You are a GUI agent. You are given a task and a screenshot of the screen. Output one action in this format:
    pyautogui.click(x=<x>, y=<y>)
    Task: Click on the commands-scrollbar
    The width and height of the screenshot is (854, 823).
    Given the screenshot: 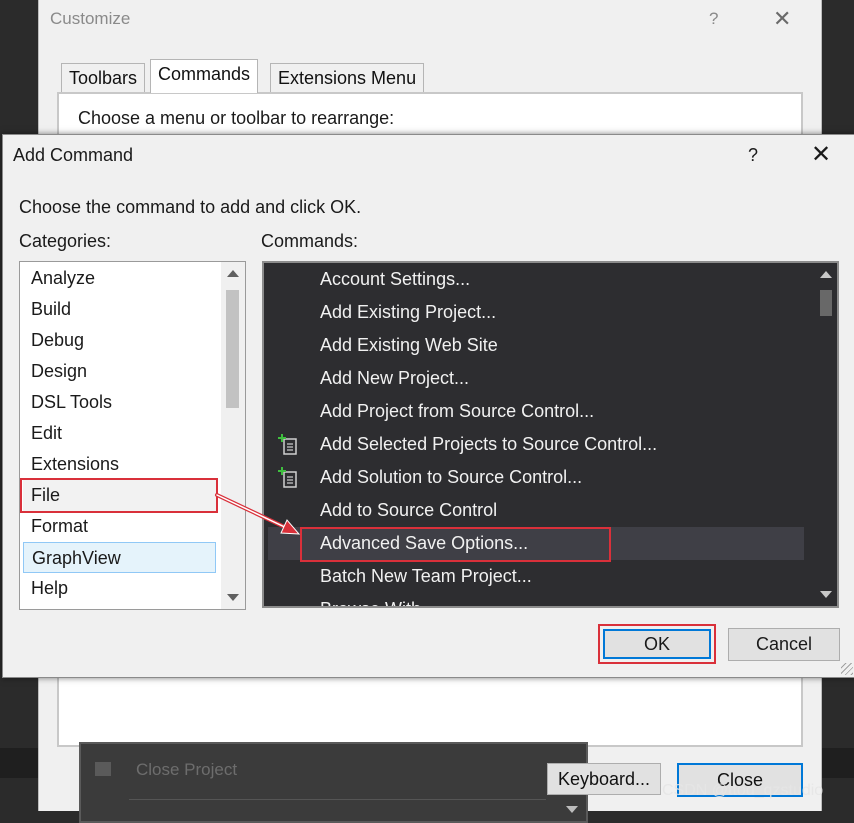 What is the action you would take?
    pyautogui.click(x=826, y=434)
    